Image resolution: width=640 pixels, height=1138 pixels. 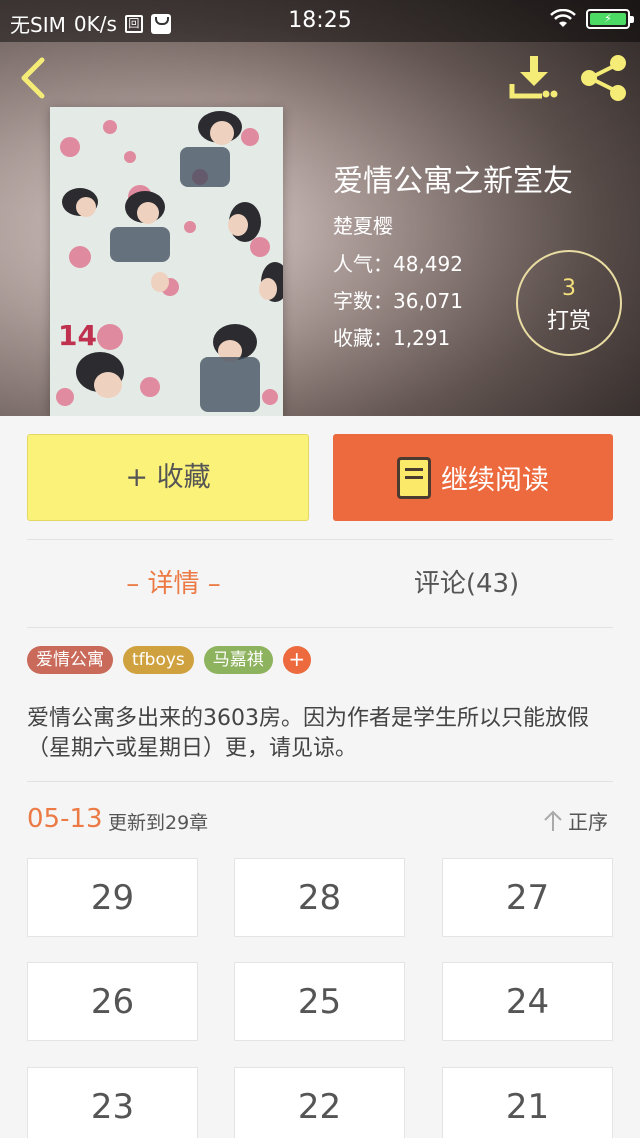 I want to click on chapter-button: 29, so click(x=112, y=897).